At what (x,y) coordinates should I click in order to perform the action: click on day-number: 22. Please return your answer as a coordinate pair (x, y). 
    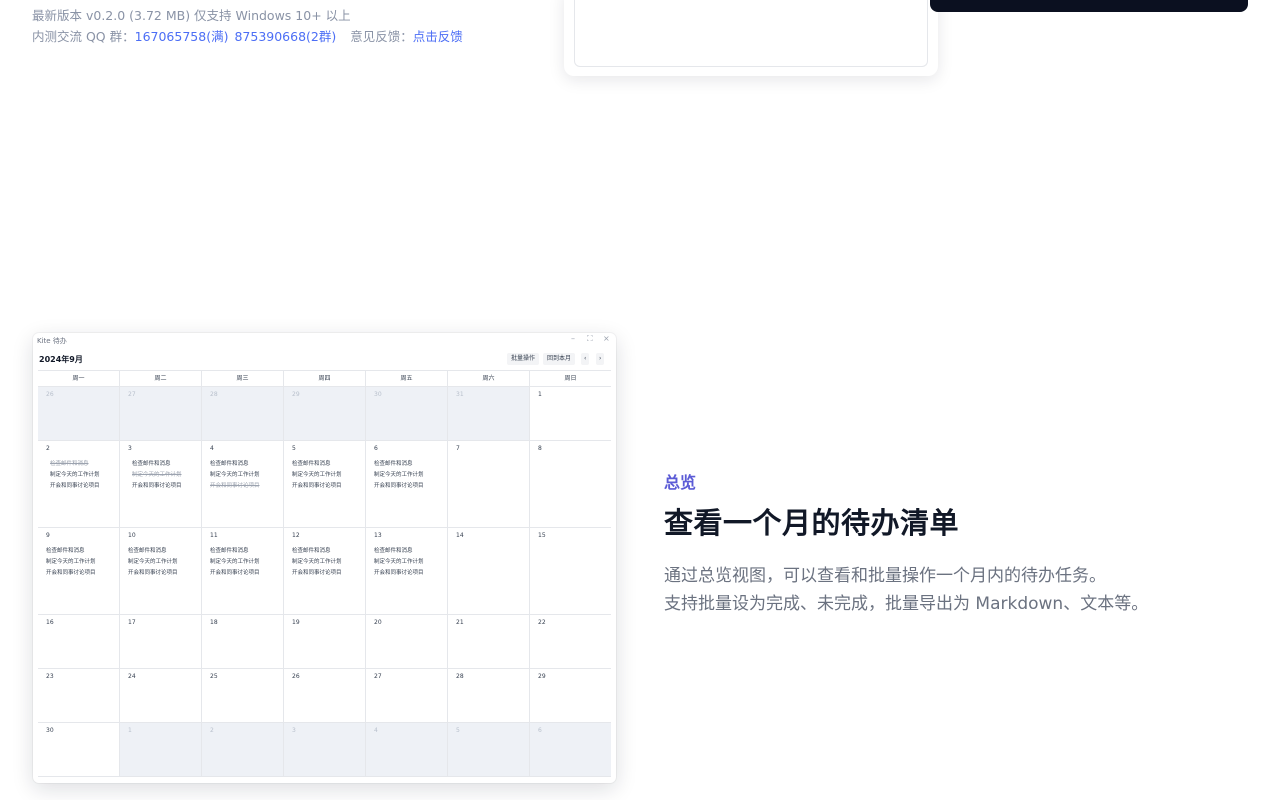
    Looking at the image, I should click on (542, 622).